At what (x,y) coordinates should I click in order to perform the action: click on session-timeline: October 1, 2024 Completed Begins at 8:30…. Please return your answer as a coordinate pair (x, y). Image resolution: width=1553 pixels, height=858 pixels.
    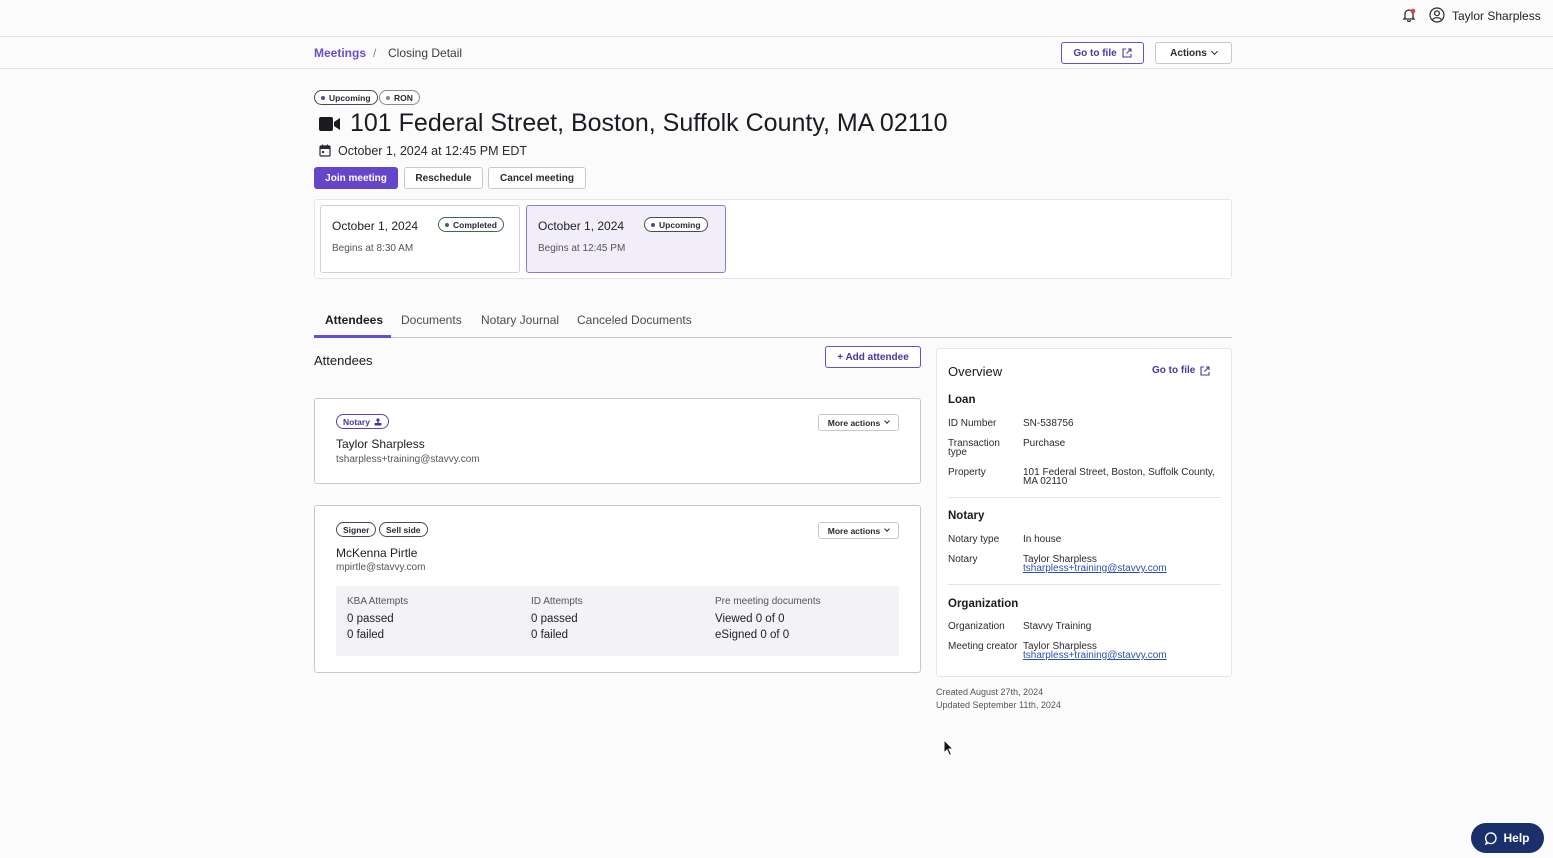
    Looking at the image, I should click on (773, 239).